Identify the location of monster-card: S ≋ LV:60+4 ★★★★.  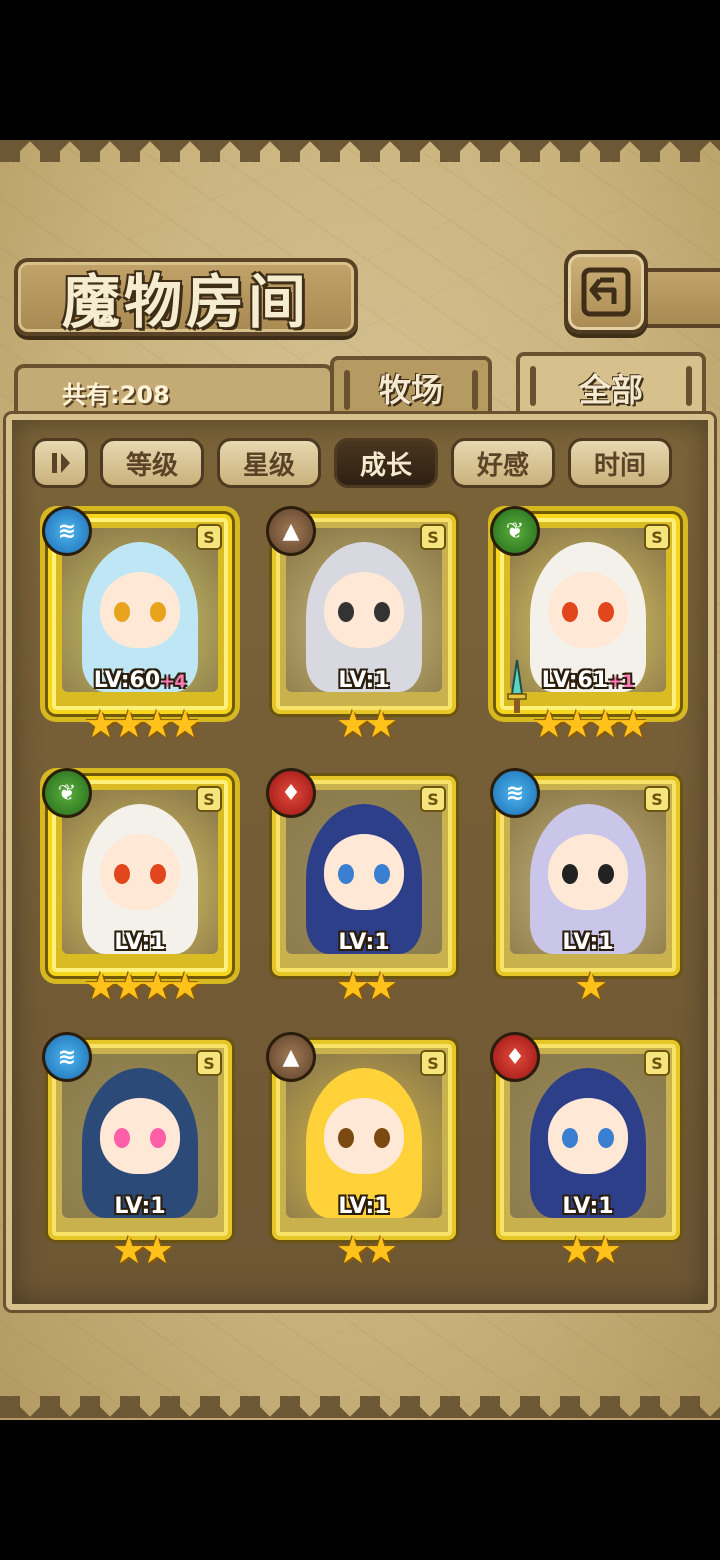
(137, 625).